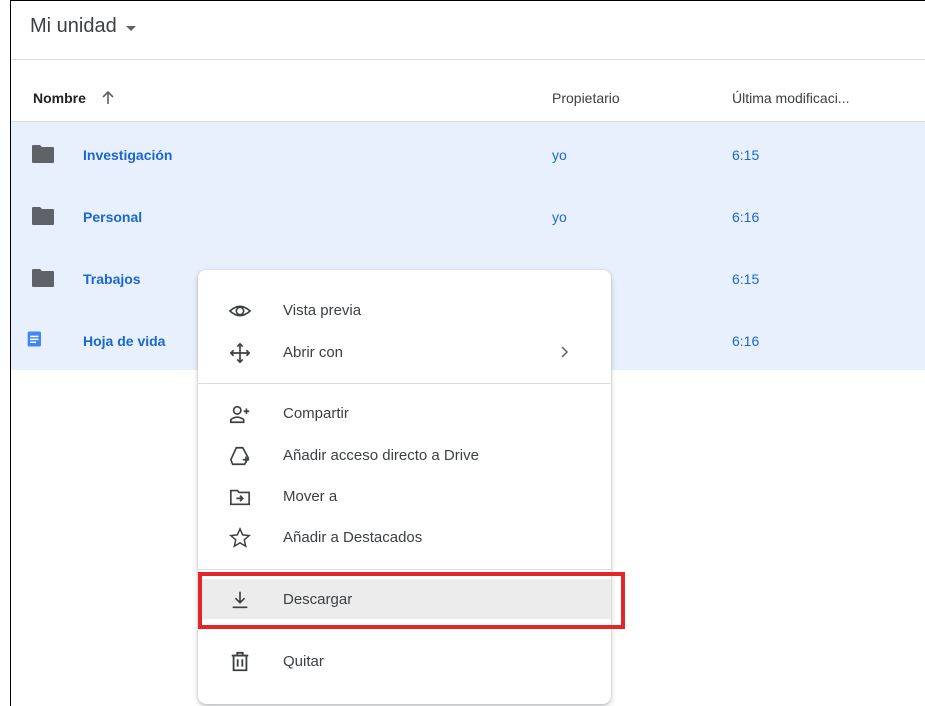  What do you see at coordinates (130, 28) in the screenshot?
I see `caret-down-icon` at bounding box center [130, 28].